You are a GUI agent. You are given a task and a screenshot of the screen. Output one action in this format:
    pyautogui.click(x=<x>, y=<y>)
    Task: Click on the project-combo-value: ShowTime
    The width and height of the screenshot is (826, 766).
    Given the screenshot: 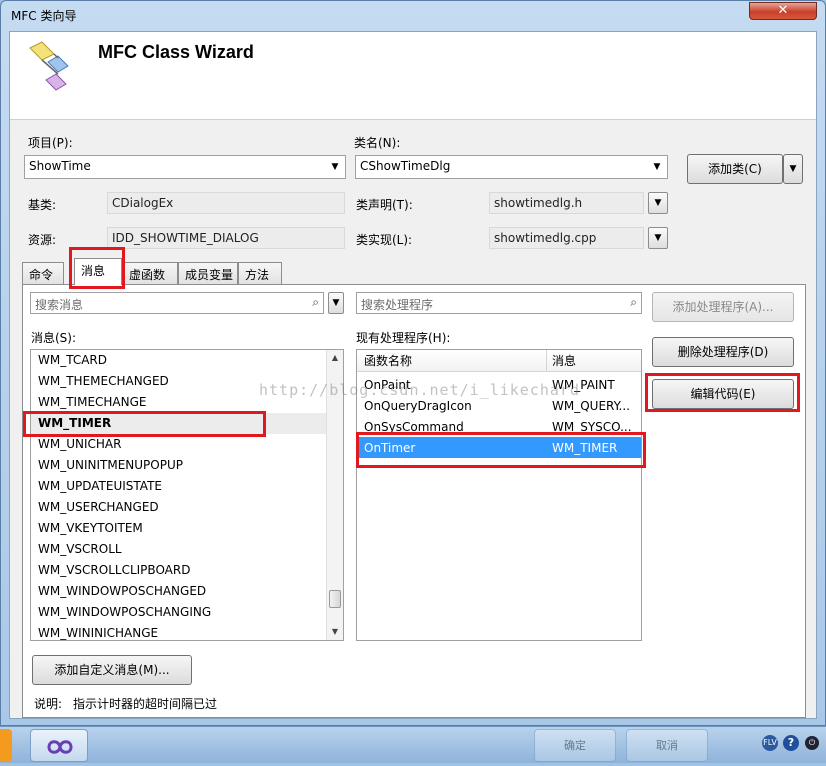 What is the action you would take?
    pyautogui.click(x=60, y=166)
    